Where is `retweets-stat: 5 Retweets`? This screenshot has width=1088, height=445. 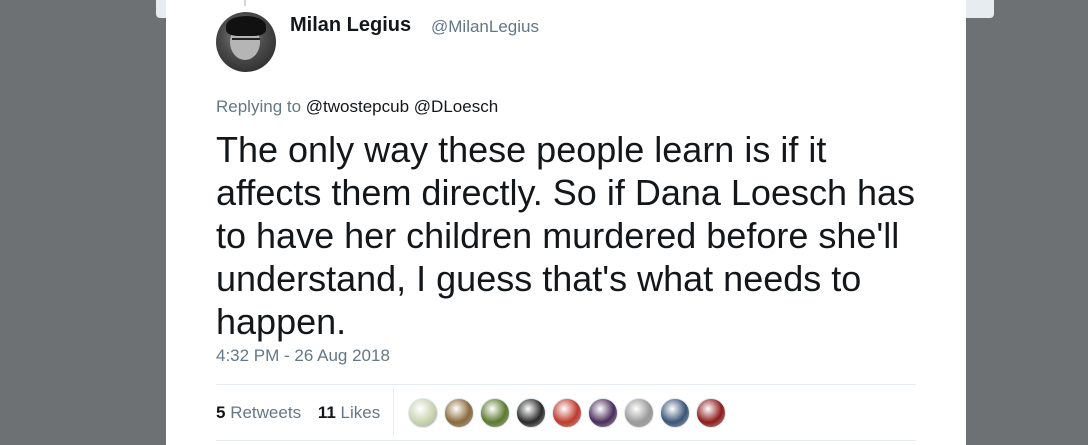 retweets-stat: 5 Retweets is located at coordinates (261, 412).